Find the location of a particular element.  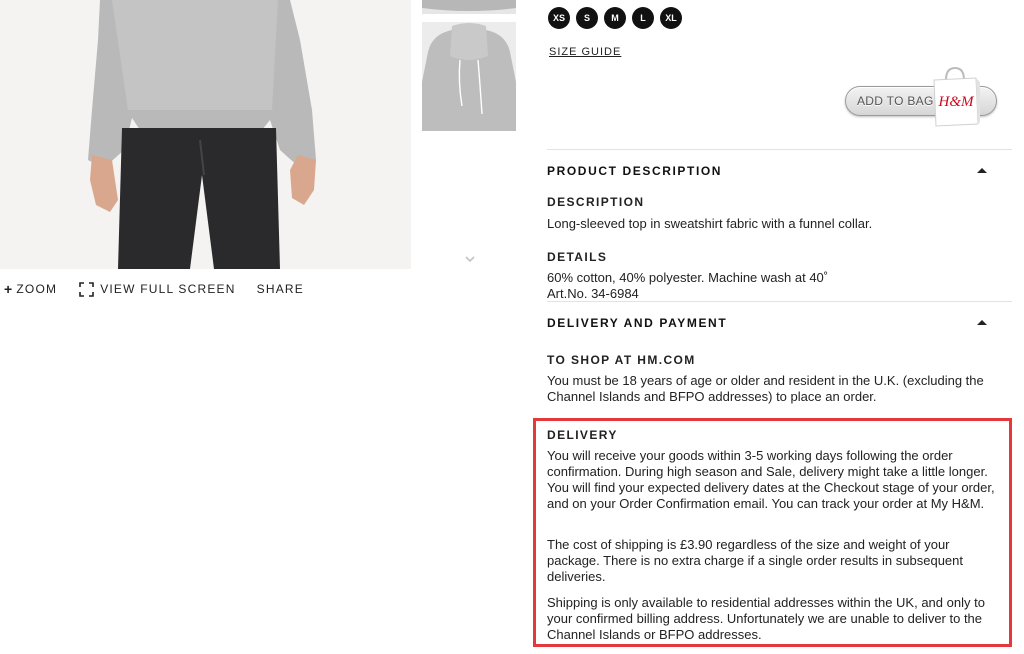

product-description-heading: PRODUCT DESCRIPTION is located at coordinates (634, 171).